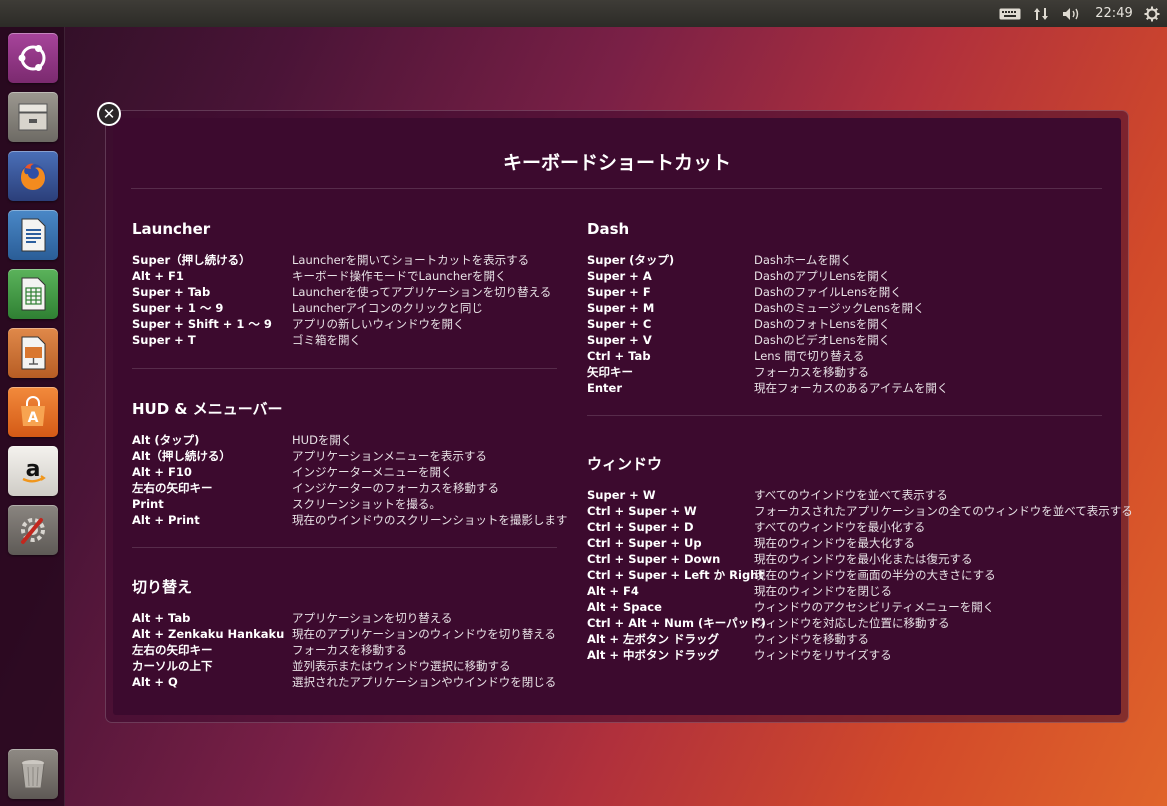  What do you see at coordinates (372, 618) in the screenshot?
I see `shortcut-description: アプリケーションを切り替える` at bounding box center [372, 618].